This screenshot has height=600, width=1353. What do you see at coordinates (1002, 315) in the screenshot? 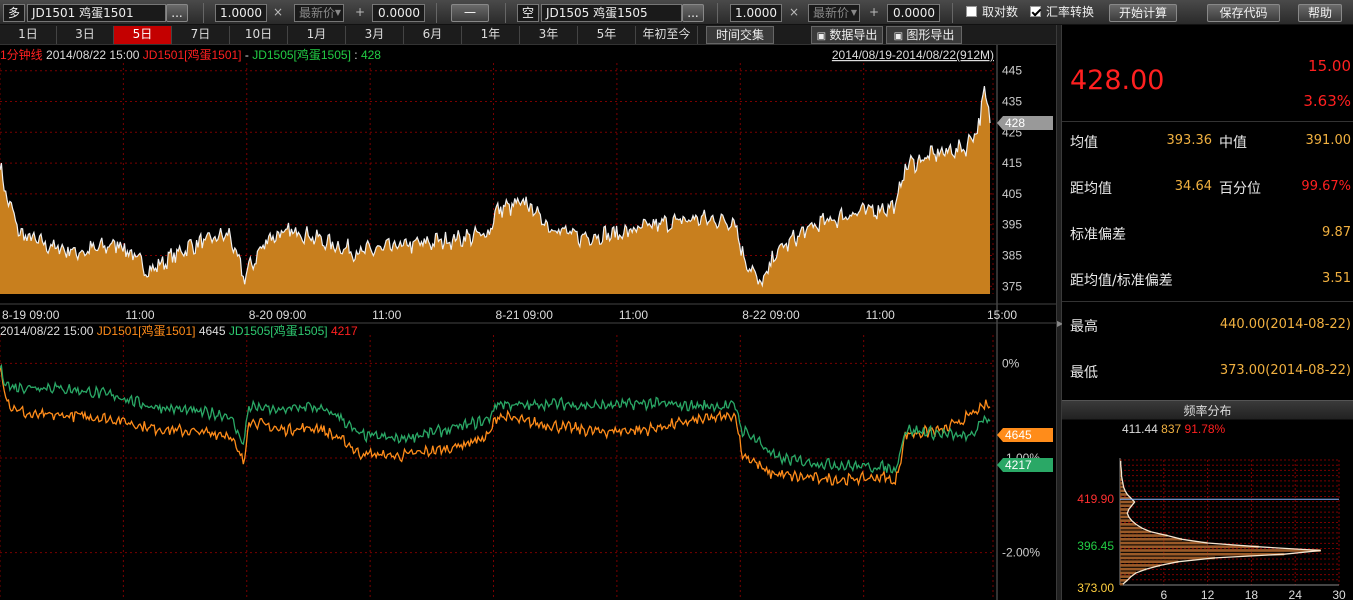
I see `x-tick-label: 15:00` at bounding box center [1002, 315].